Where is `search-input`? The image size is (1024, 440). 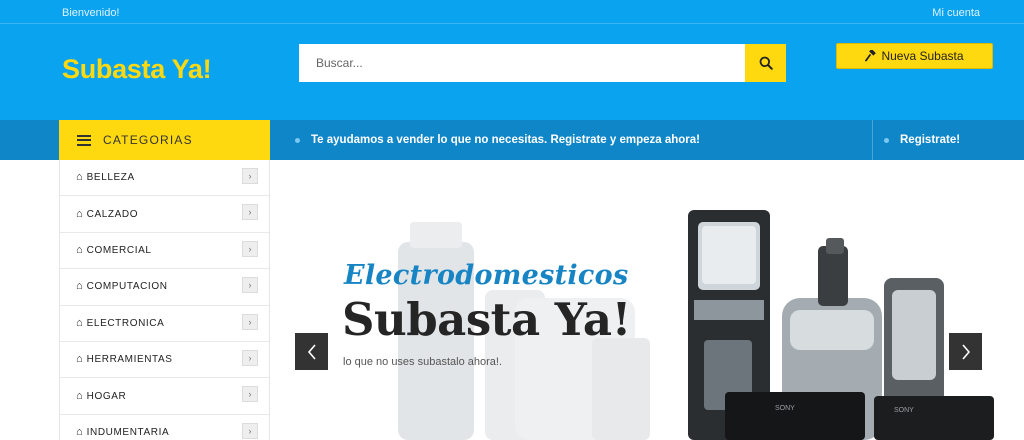
search-input is located at coordinates (522, 63).